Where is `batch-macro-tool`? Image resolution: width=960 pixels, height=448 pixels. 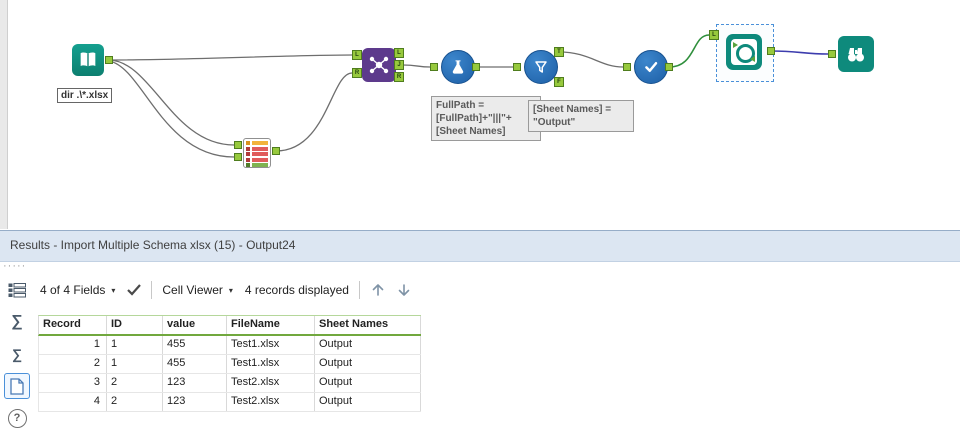
batch-macro-tool is located at coordinates (744, 52).